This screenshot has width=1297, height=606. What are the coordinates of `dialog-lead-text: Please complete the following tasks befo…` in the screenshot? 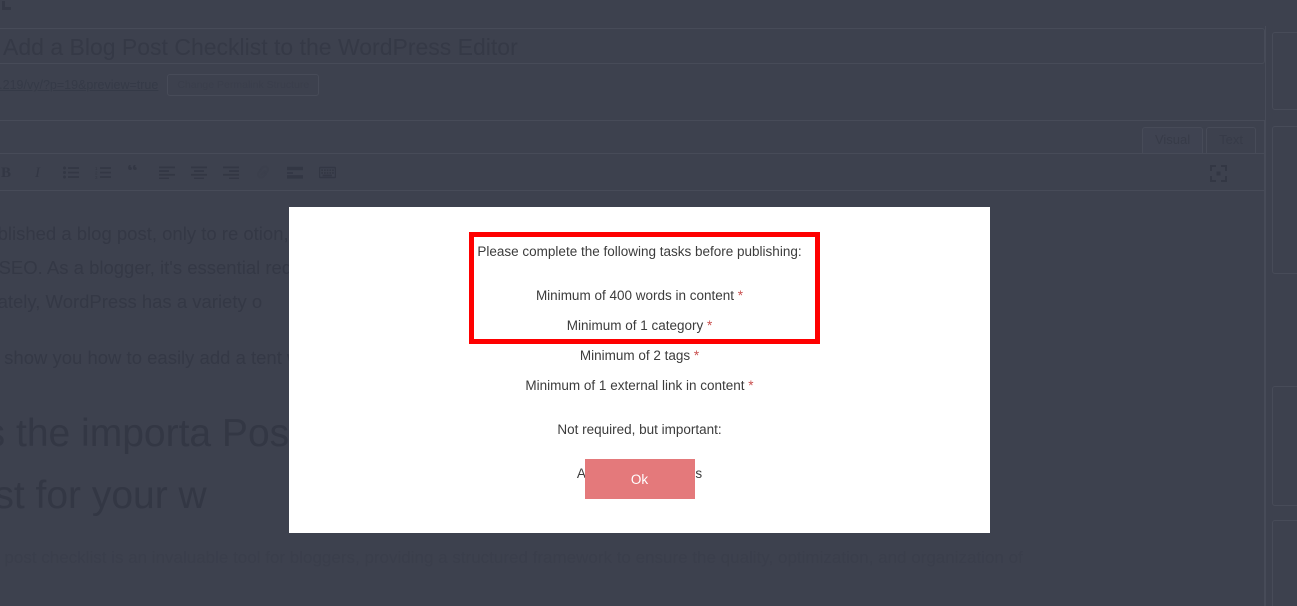 It's located at (639, 251).